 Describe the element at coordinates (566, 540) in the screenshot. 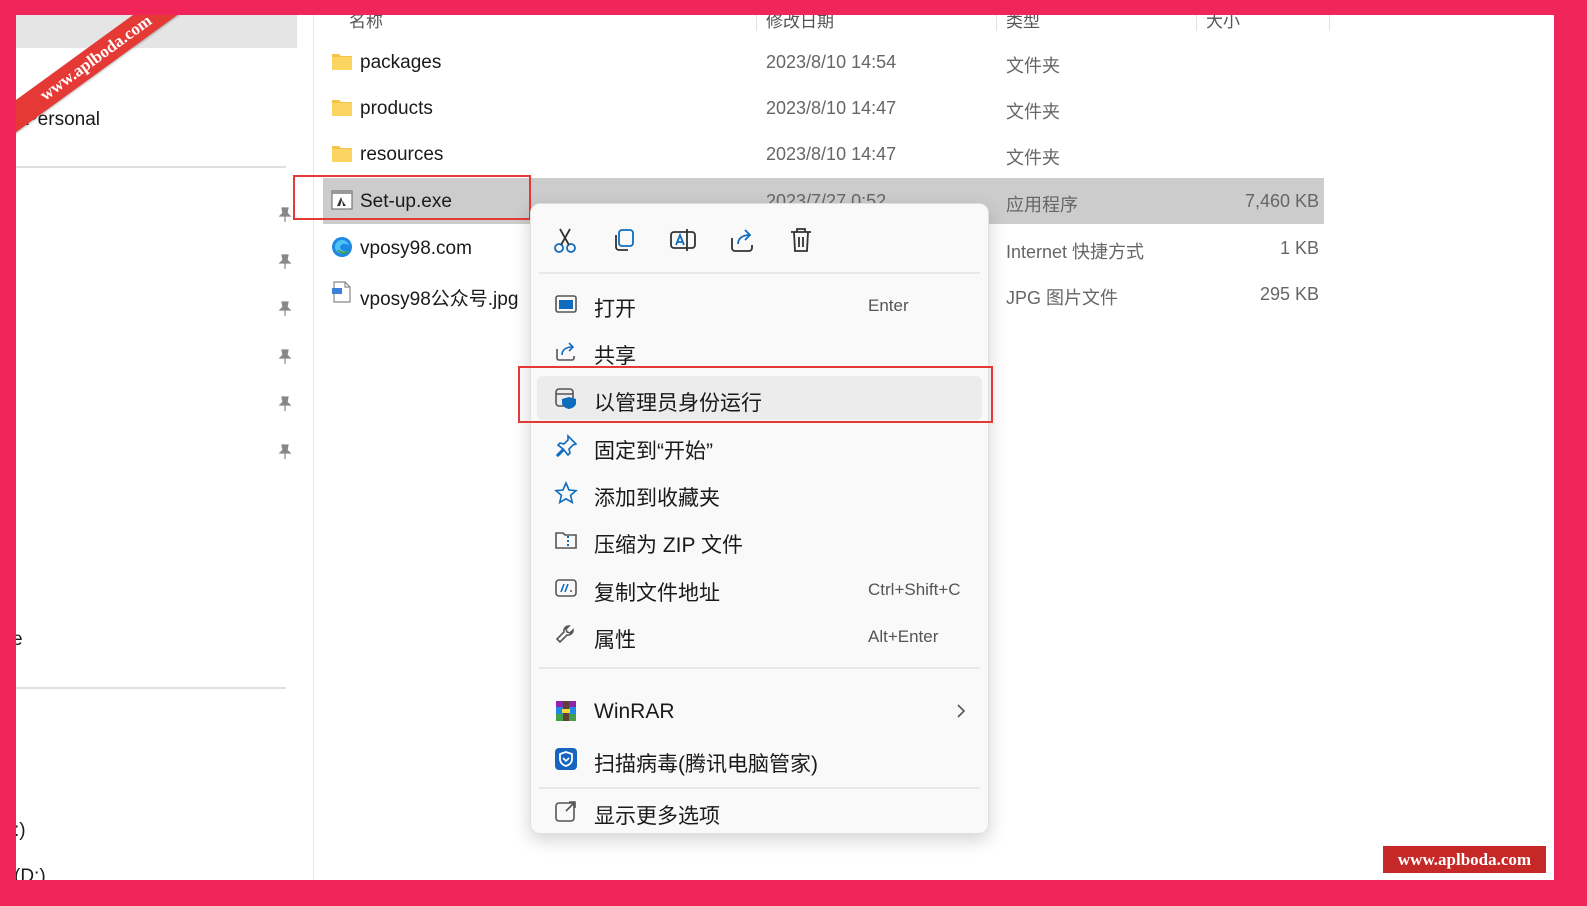

I see `zip-icon` at that location.